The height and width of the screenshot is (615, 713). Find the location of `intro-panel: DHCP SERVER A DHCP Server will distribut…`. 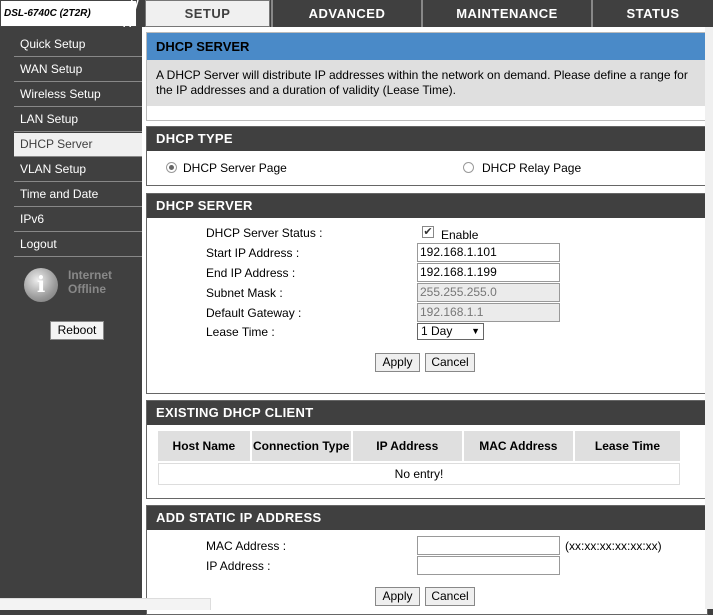

intro-panel: DHCP SERVER A DHCP Server will distribut… is located at coordinates (427, 76).